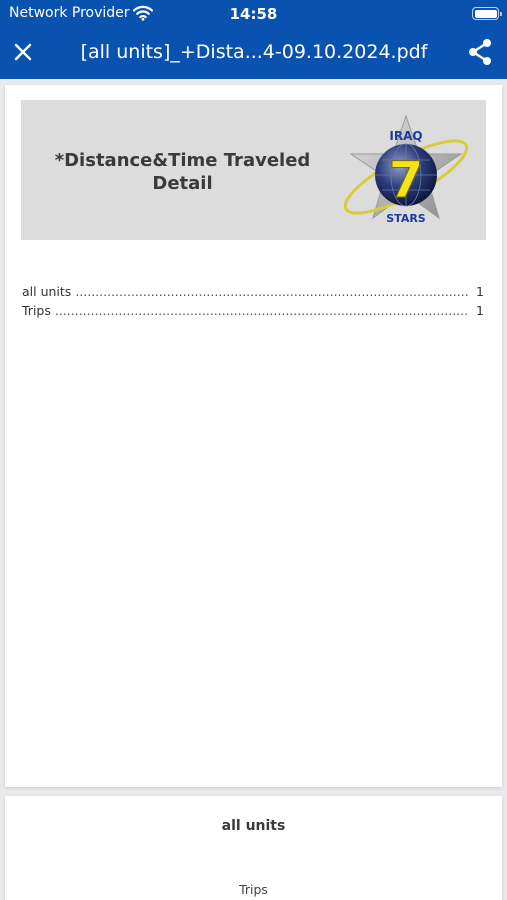 The width and height of the screenshot is (507, 900). I want to click on status-bar: Network Provider 14:58, so click(253, 14).